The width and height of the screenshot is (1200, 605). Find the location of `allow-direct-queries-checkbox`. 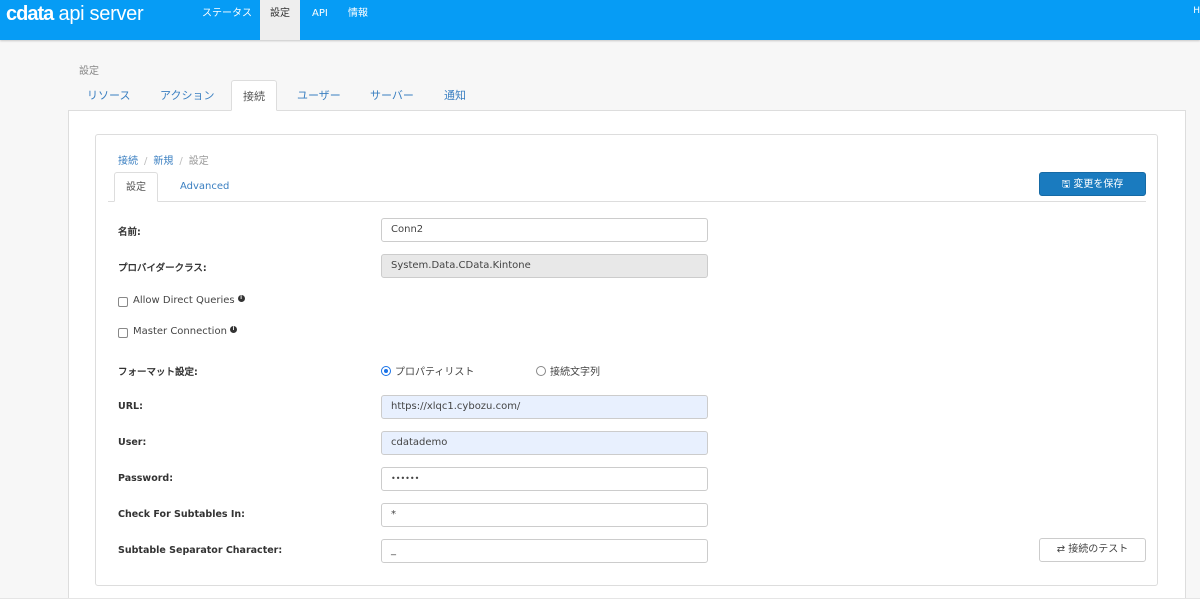

allow-direct-queries-checkbox is located at coordinates (123, 302).